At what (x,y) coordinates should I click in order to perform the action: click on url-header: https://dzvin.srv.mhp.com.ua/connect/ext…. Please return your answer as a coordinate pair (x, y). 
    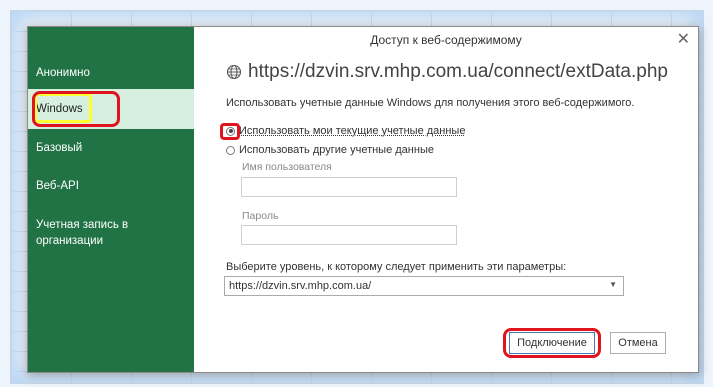
    Looking at the image, I should click on (447, 72).